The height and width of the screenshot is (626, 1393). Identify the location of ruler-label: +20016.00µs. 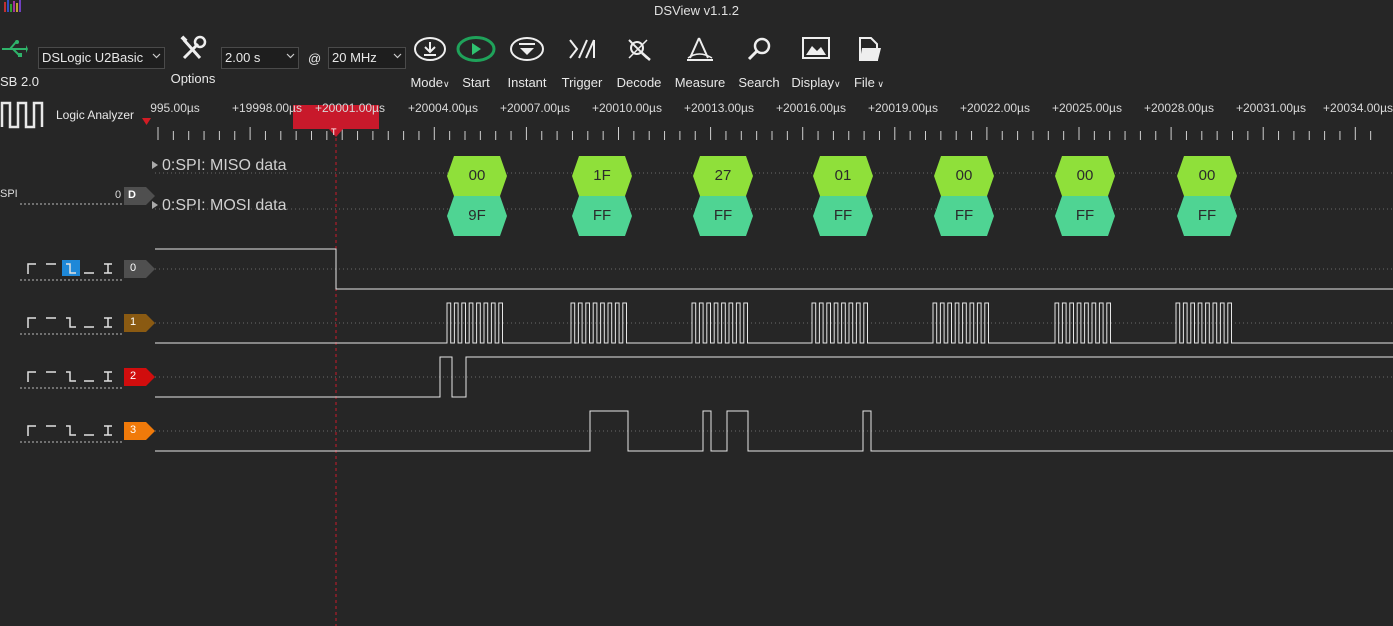
(811, 108).